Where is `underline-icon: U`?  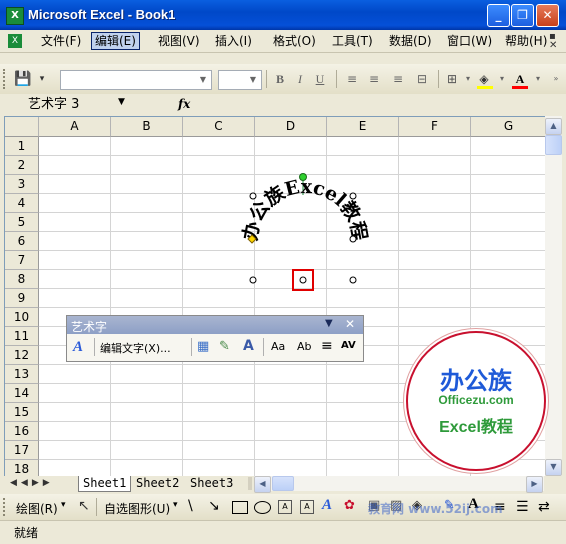
underline-icon: U is located at coordinates (320, 79).